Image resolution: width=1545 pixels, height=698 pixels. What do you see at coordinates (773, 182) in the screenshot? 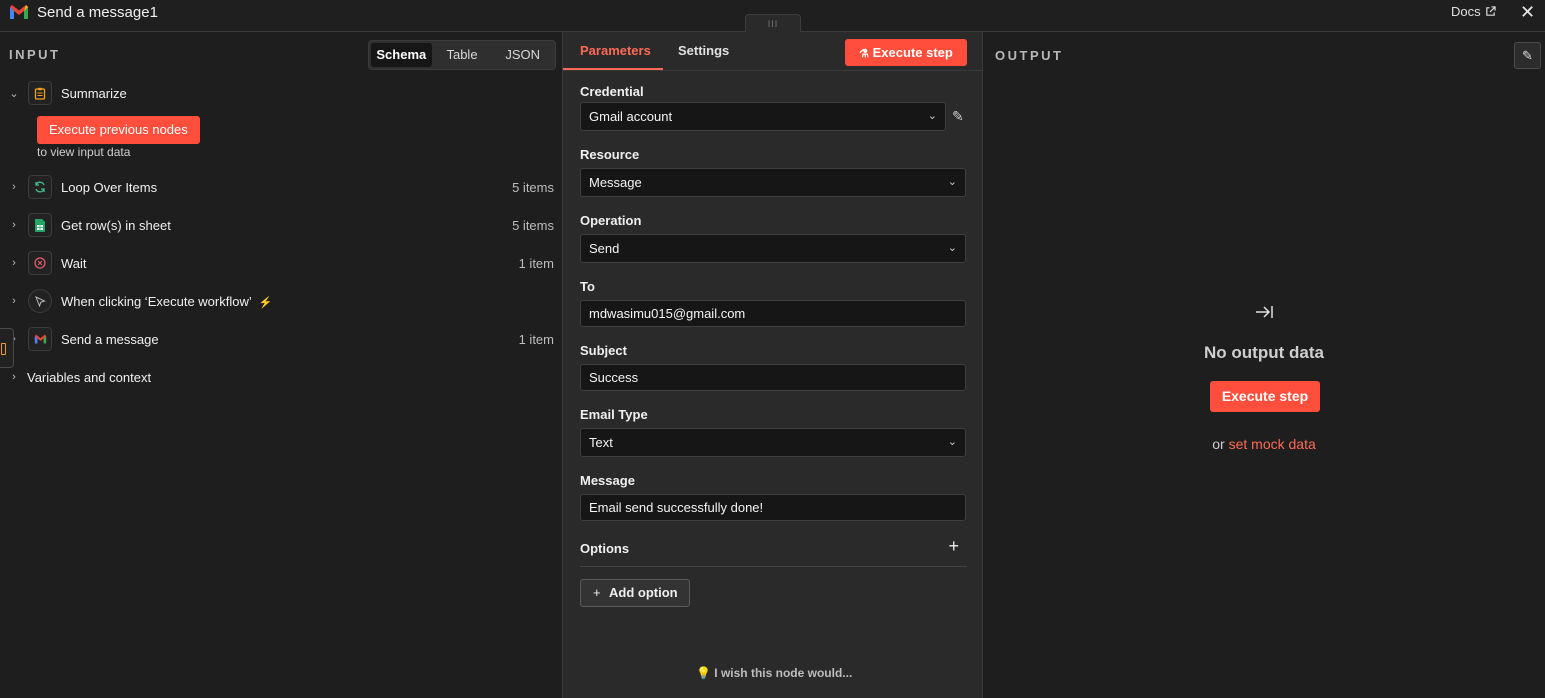
I see `resource-select: Message ⌄` at bounding box center [773, 182].